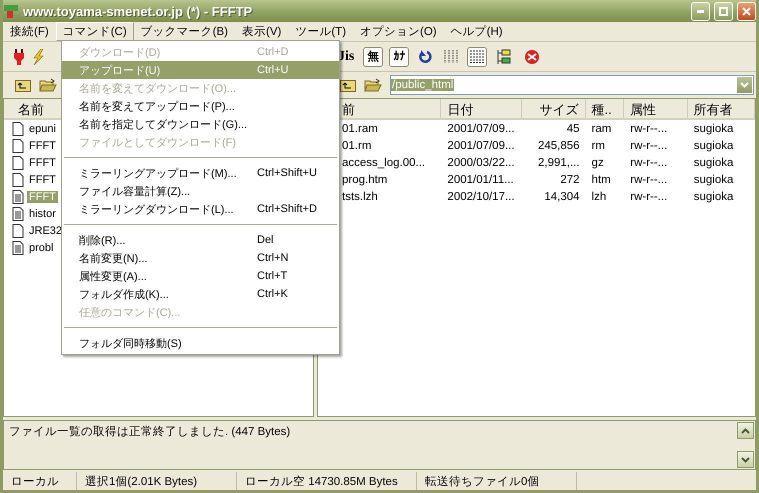  I want to click on table-cell-text: 01.ram, so click(360, 128).